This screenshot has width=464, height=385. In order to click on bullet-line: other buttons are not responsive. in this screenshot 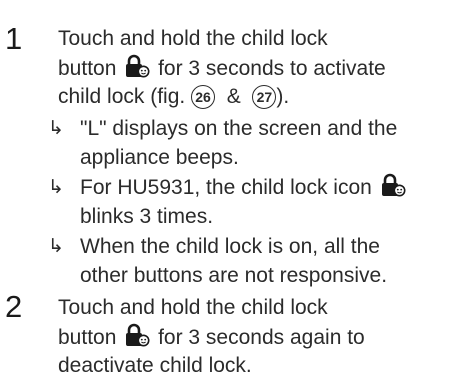, I will do `click(234, 275)`.